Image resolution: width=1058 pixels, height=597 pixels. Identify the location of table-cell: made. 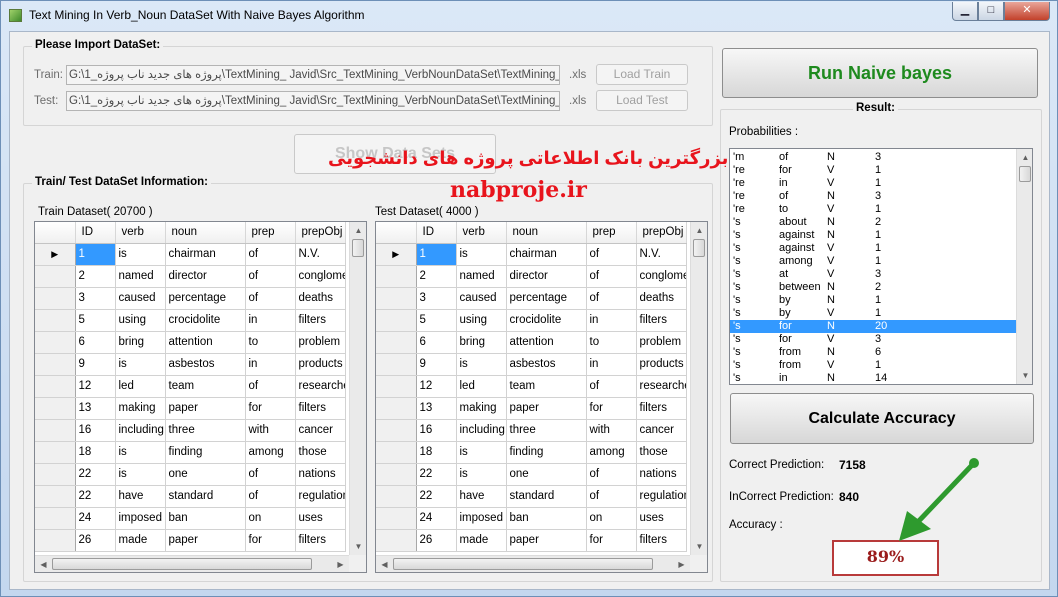
(481, 540).